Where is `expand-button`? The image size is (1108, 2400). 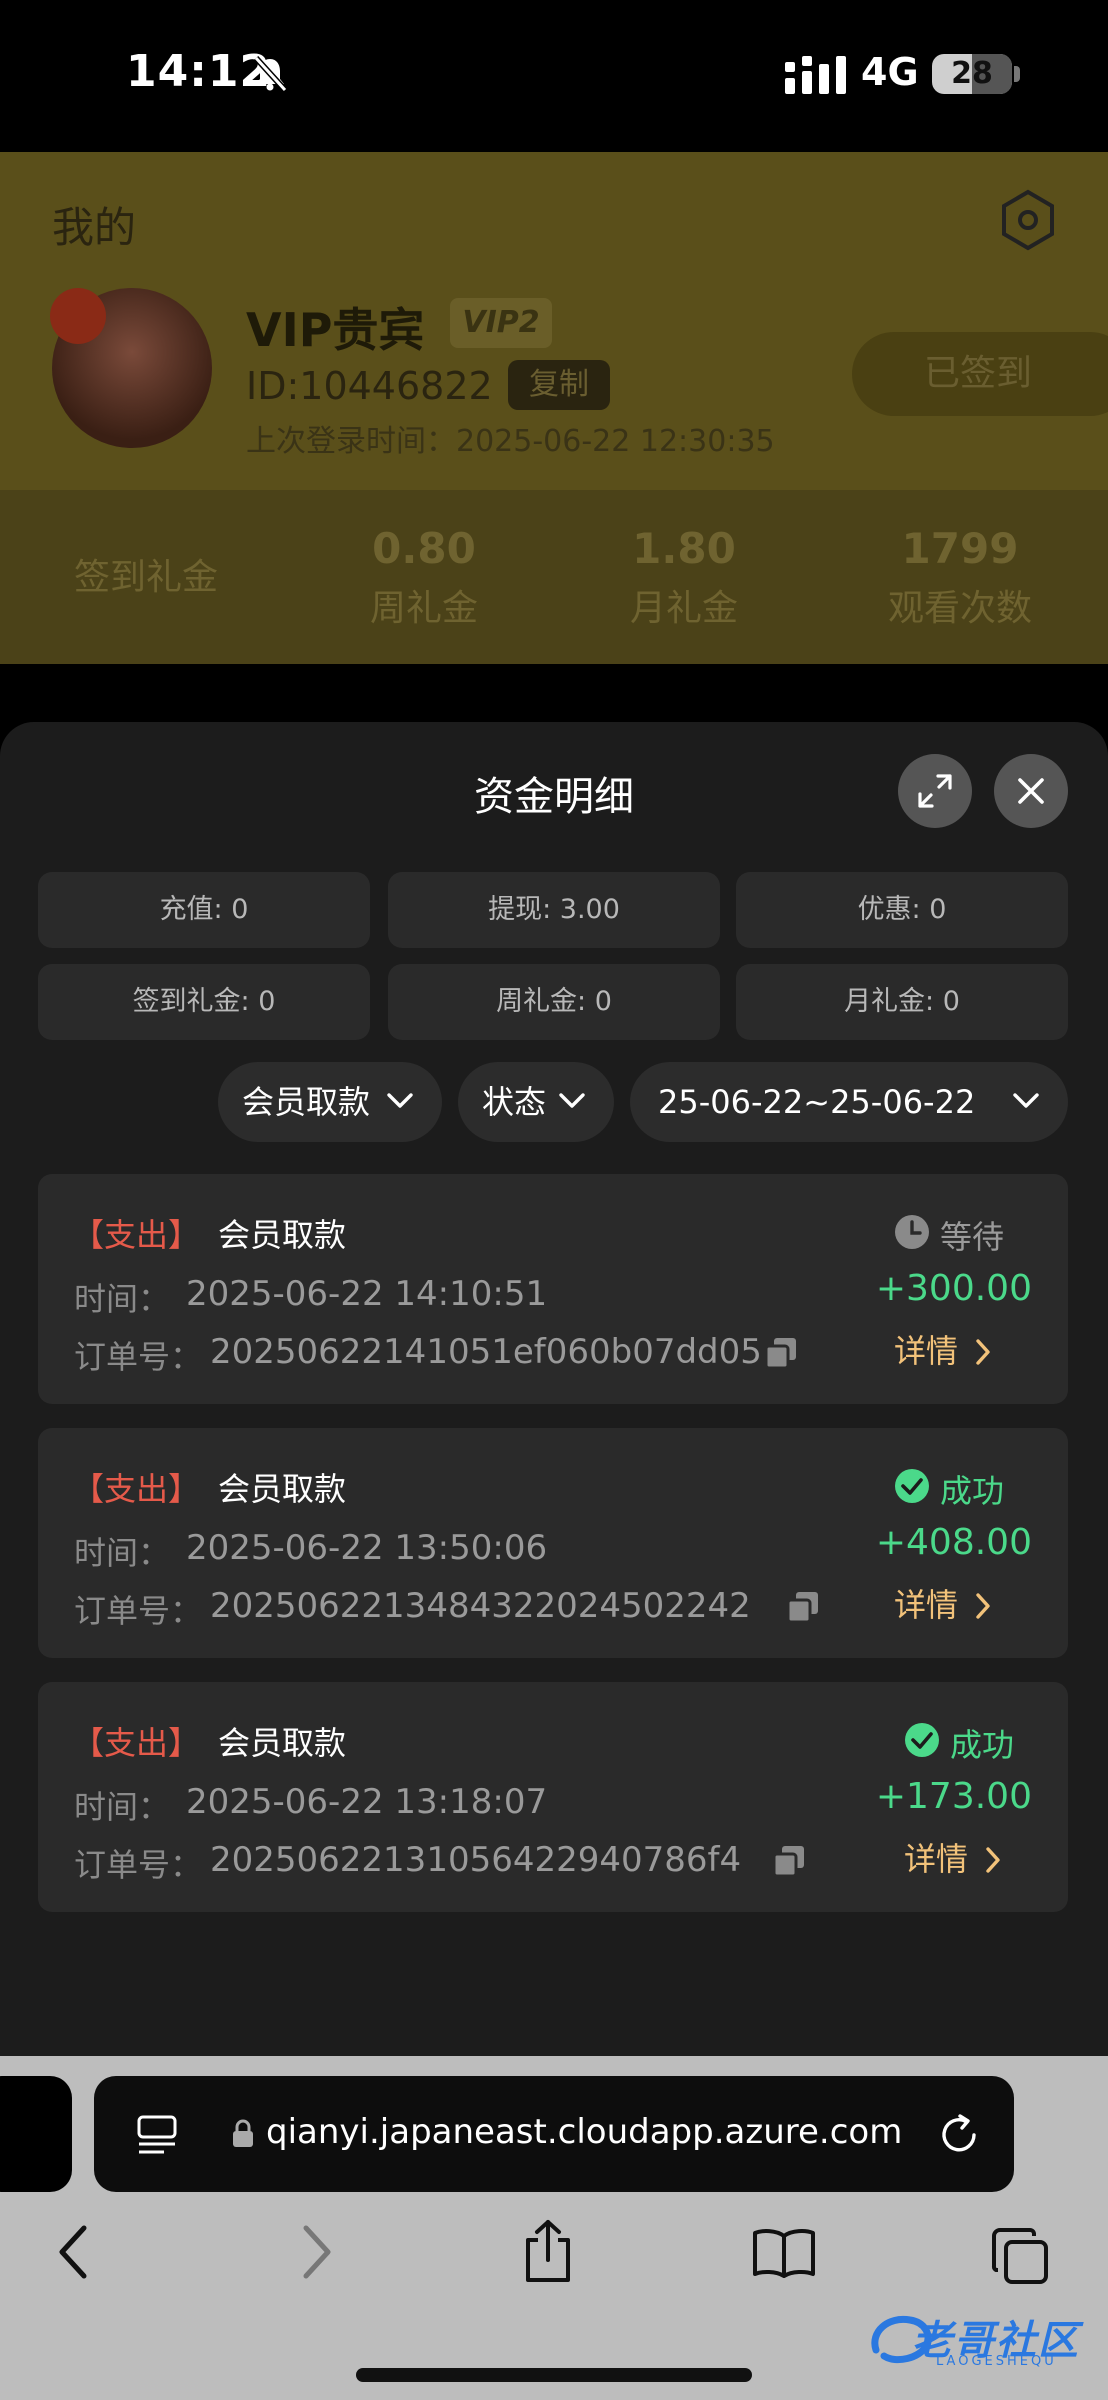 expand-button is located at coordinates (935, 791).